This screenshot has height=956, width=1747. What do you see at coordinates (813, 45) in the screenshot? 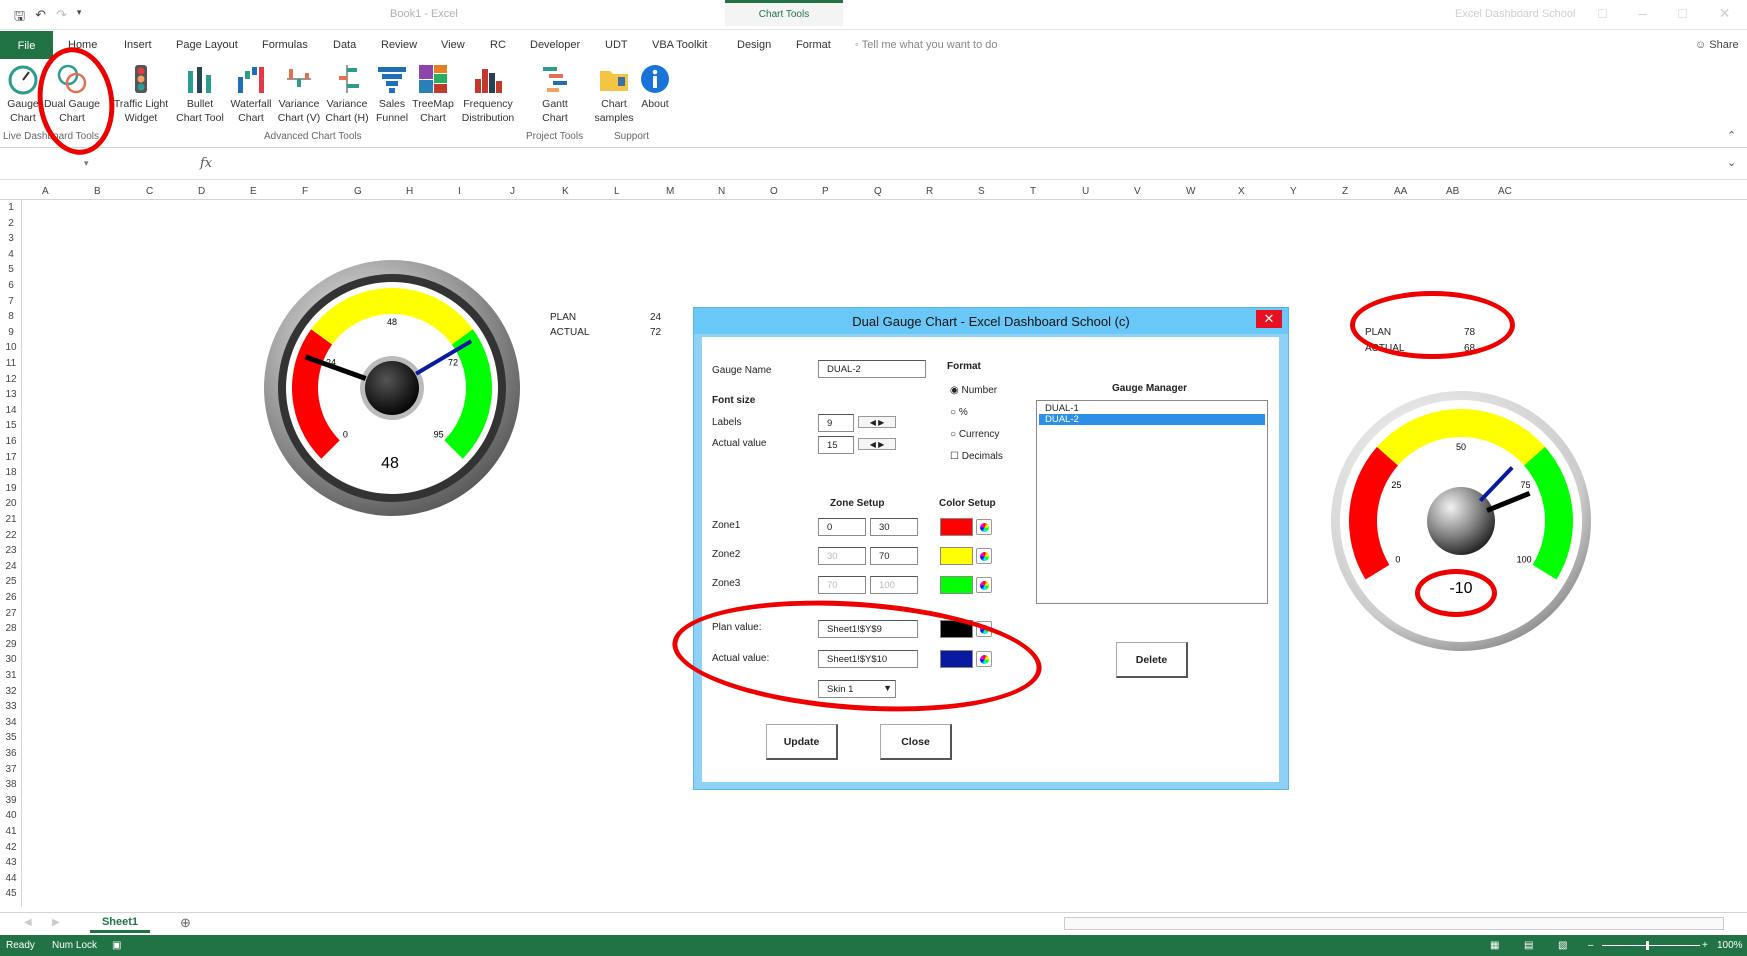
I see `tab-format: Format` at bounding box center [813, 45].